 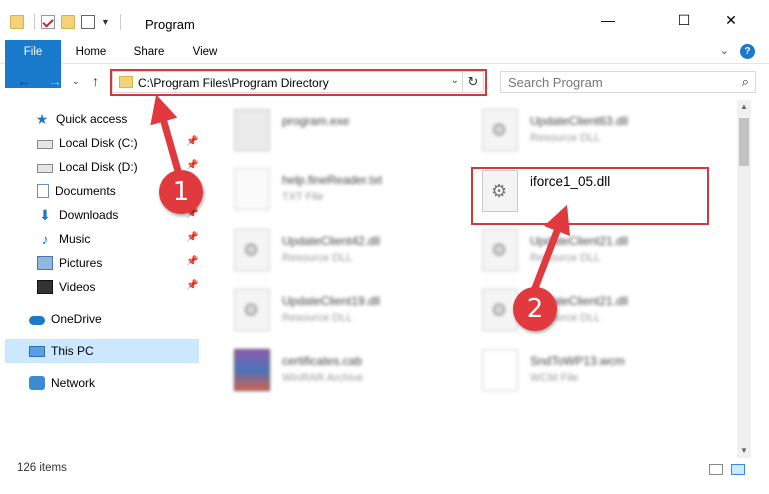 What do you see at coordinates (102, 351) in the screenshot?
I see `sidebar-item-this-pc: This PC` at bounding box center [102, 351].